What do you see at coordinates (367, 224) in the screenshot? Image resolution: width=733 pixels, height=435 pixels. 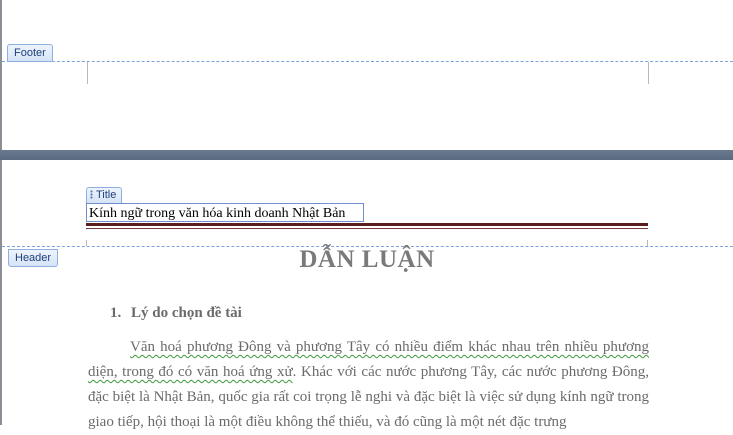 I see `header-rule-thick` at bounding box center [367, 224].